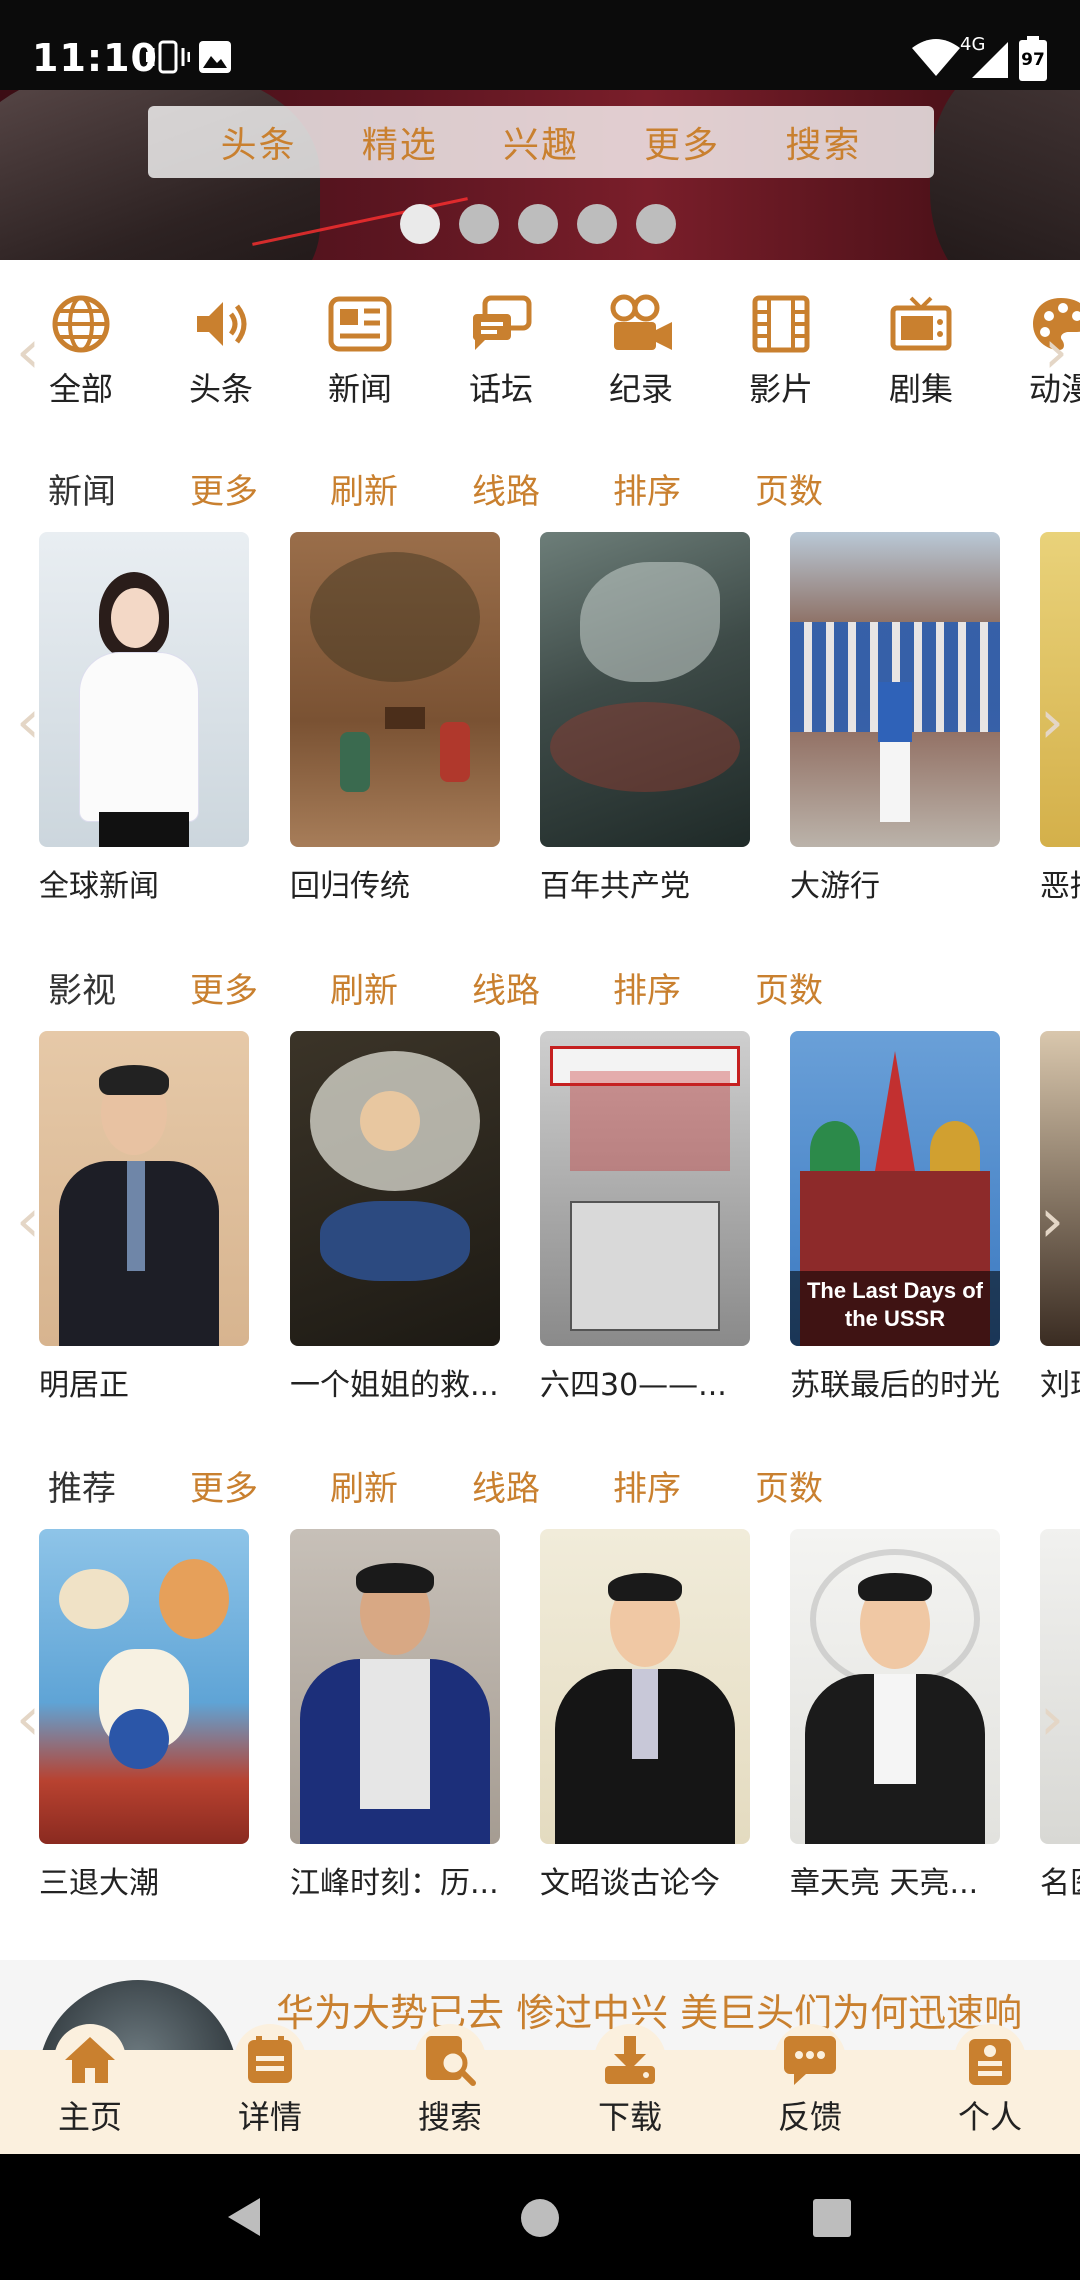 The width and height of the screenshot is (1080, 2280). I want to click on top-nav: 头条 精选 兴趣 更多 搜索, so click(541, 142).